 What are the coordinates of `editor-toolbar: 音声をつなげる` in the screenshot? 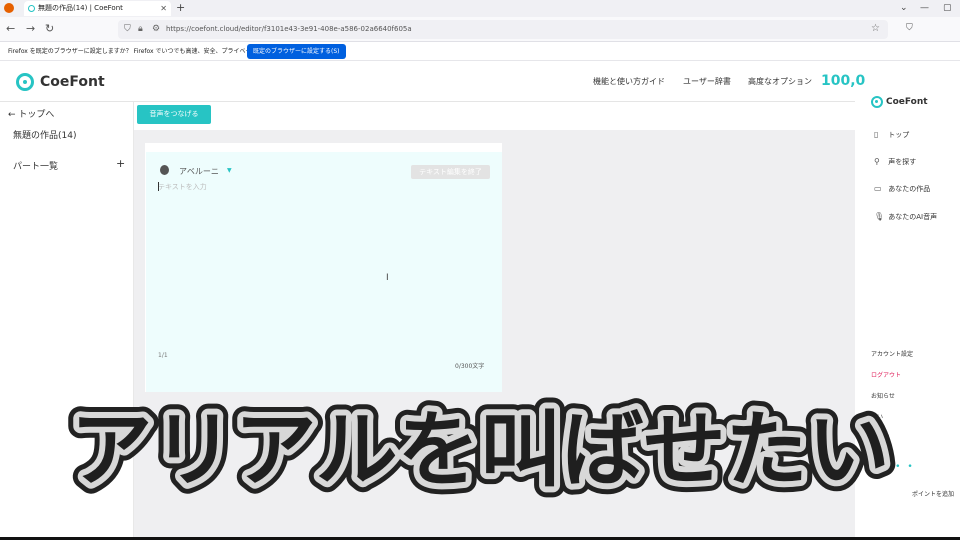 It's located at (494, 116).